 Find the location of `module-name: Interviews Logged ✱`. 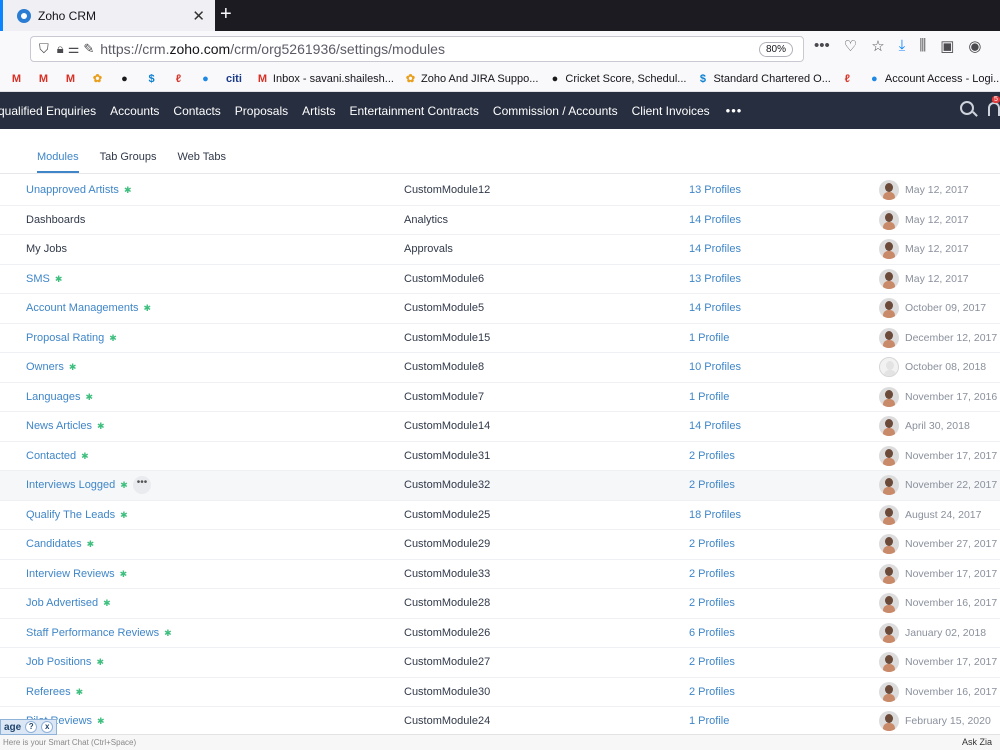

module-name: Interviews Logged ✱ is located at coordinates (77, 485).